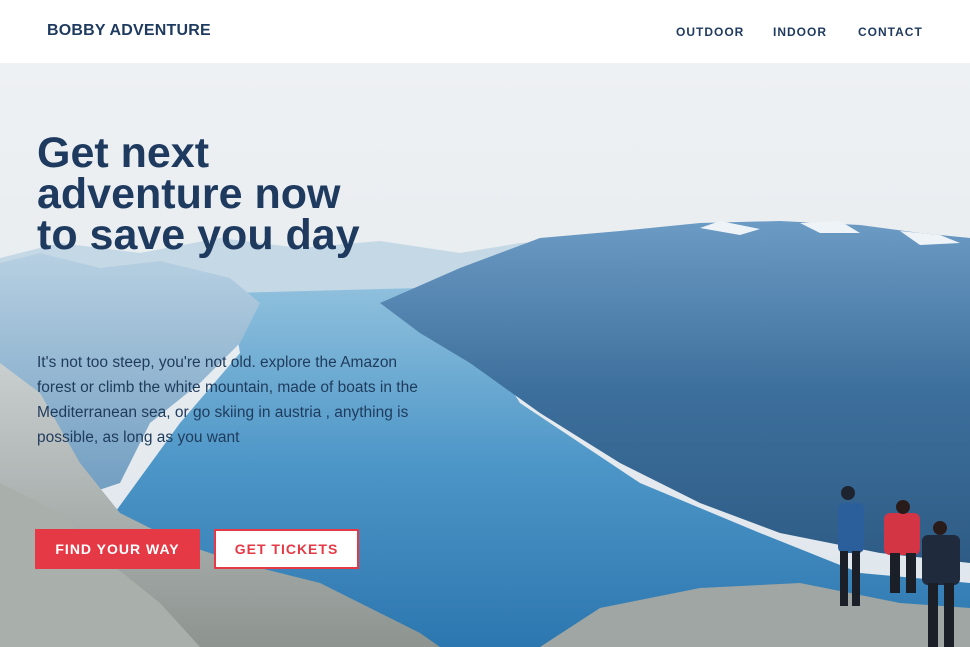 The height and width of the screenshot is (647, 970). Describe the element at coordinates (286, 549) in the screenshot. I see `get-tickets-button: GET TICKETS` at that location.